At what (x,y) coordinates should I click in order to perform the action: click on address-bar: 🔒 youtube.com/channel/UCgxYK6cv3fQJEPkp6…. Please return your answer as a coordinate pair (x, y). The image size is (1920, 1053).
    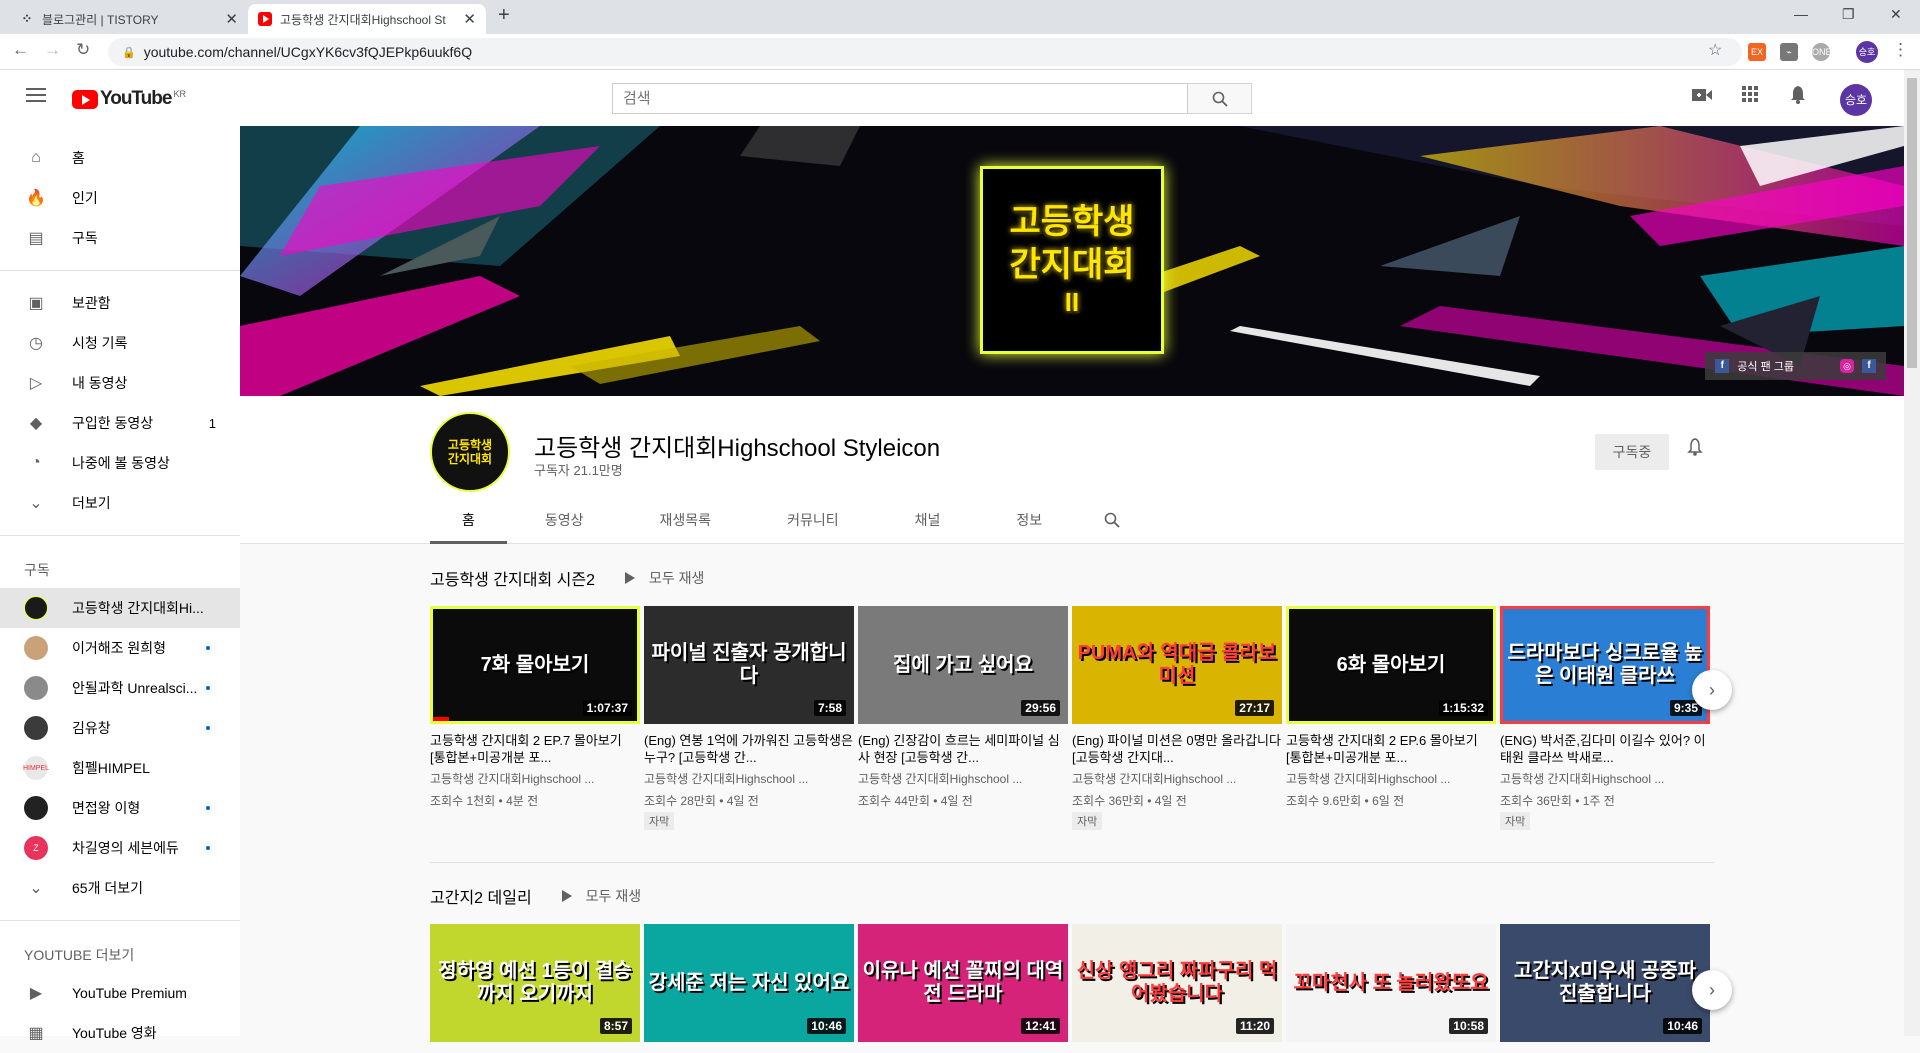
    Looking at the image, I should click on (925, 52).